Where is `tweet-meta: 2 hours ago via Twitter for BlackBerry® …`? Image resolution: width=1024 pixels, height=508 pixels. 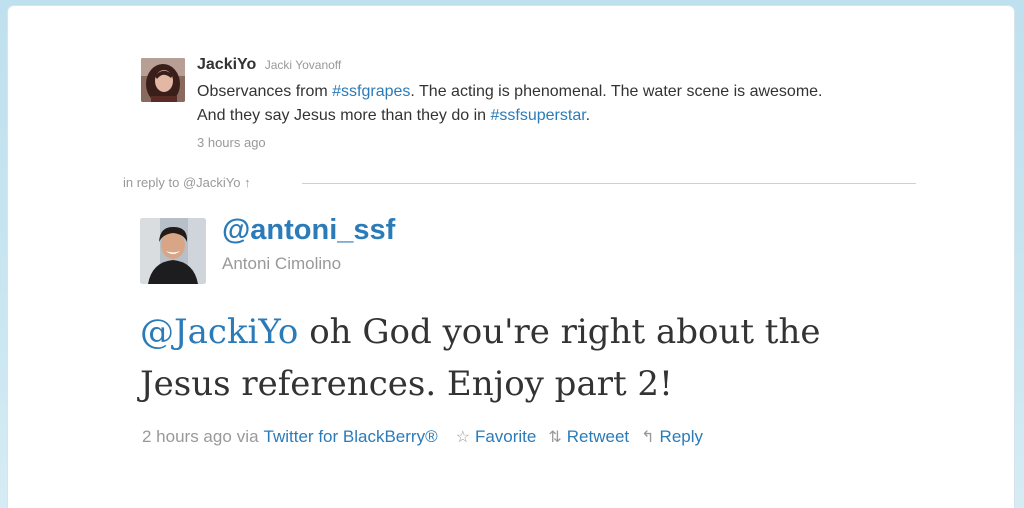 tweet-meta: 2 hours ago via Twitter for BlackBerry® … is located at coordinates (422, 437).